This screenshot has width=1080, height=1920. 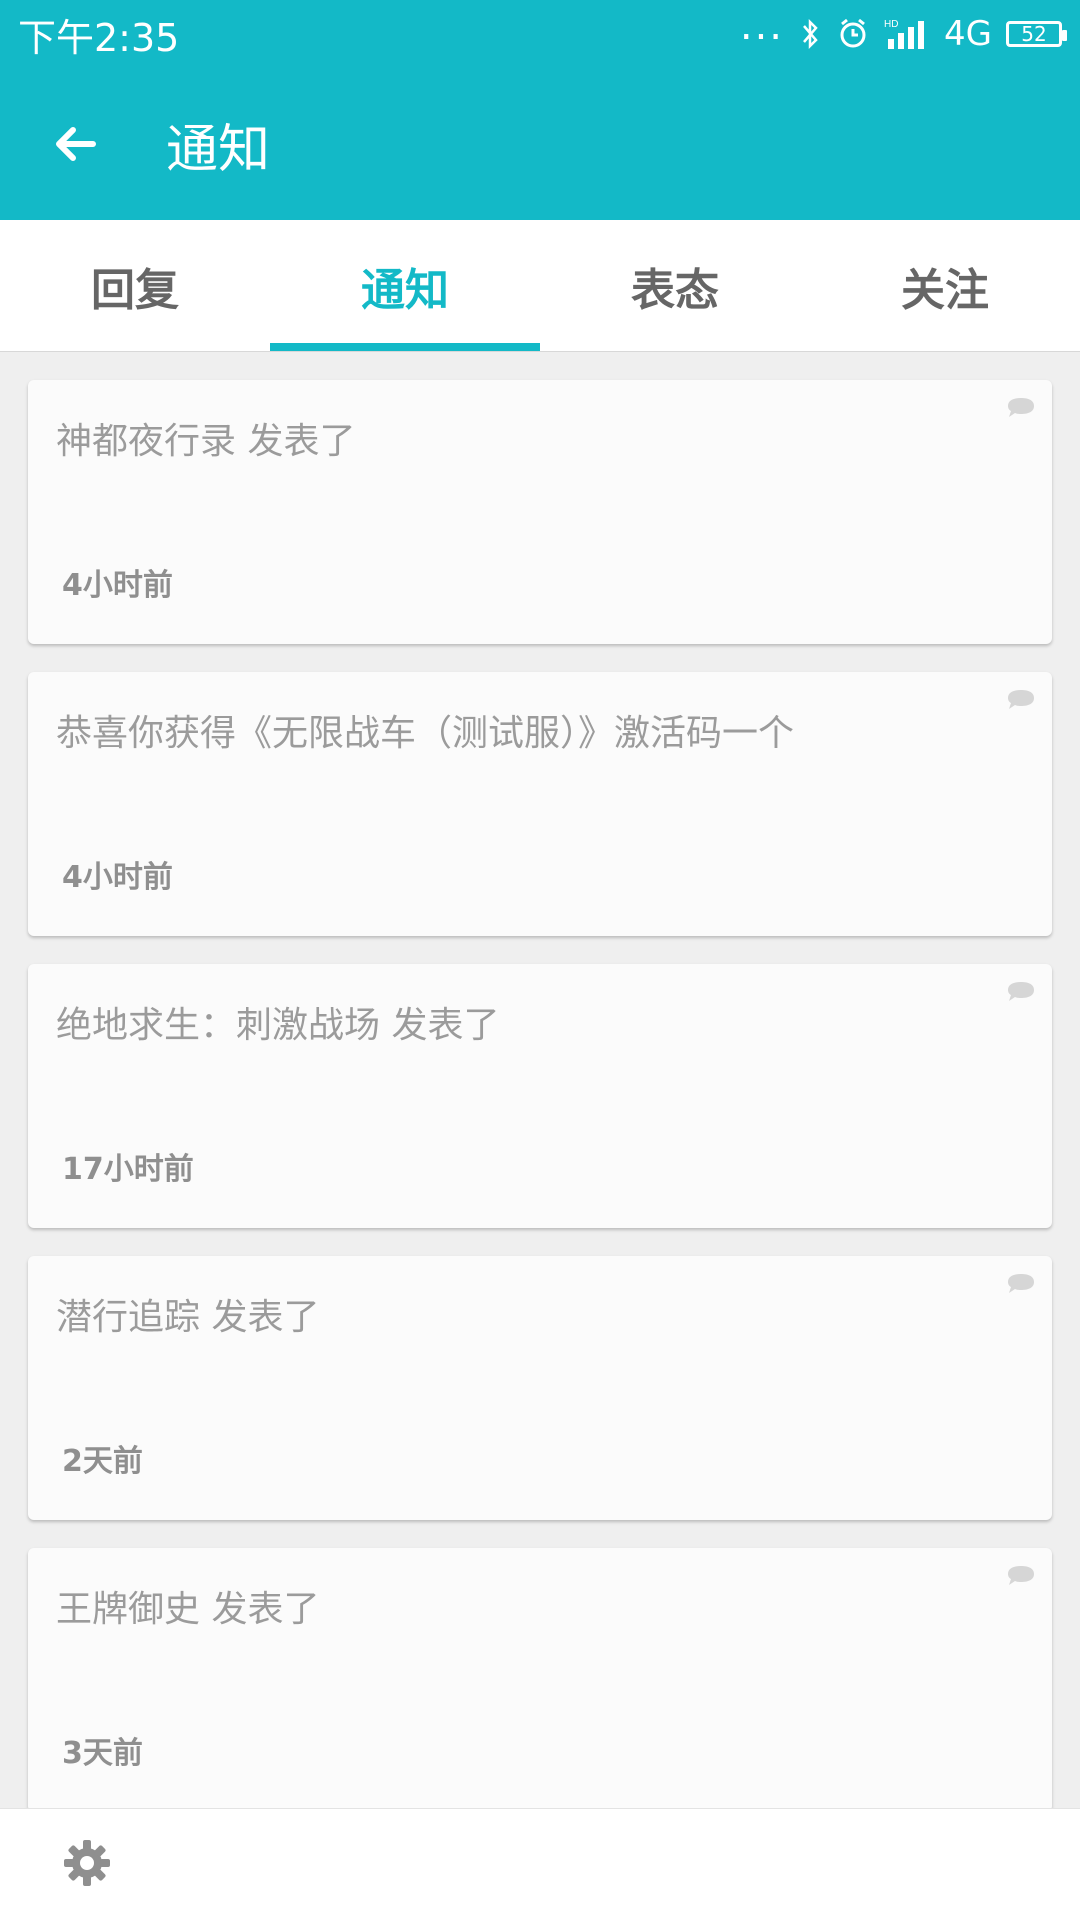 What do you see at coordinates (405, 285) in the screenshot?
I see `tab-notifications: 通知` at bounding box center [405, 285].